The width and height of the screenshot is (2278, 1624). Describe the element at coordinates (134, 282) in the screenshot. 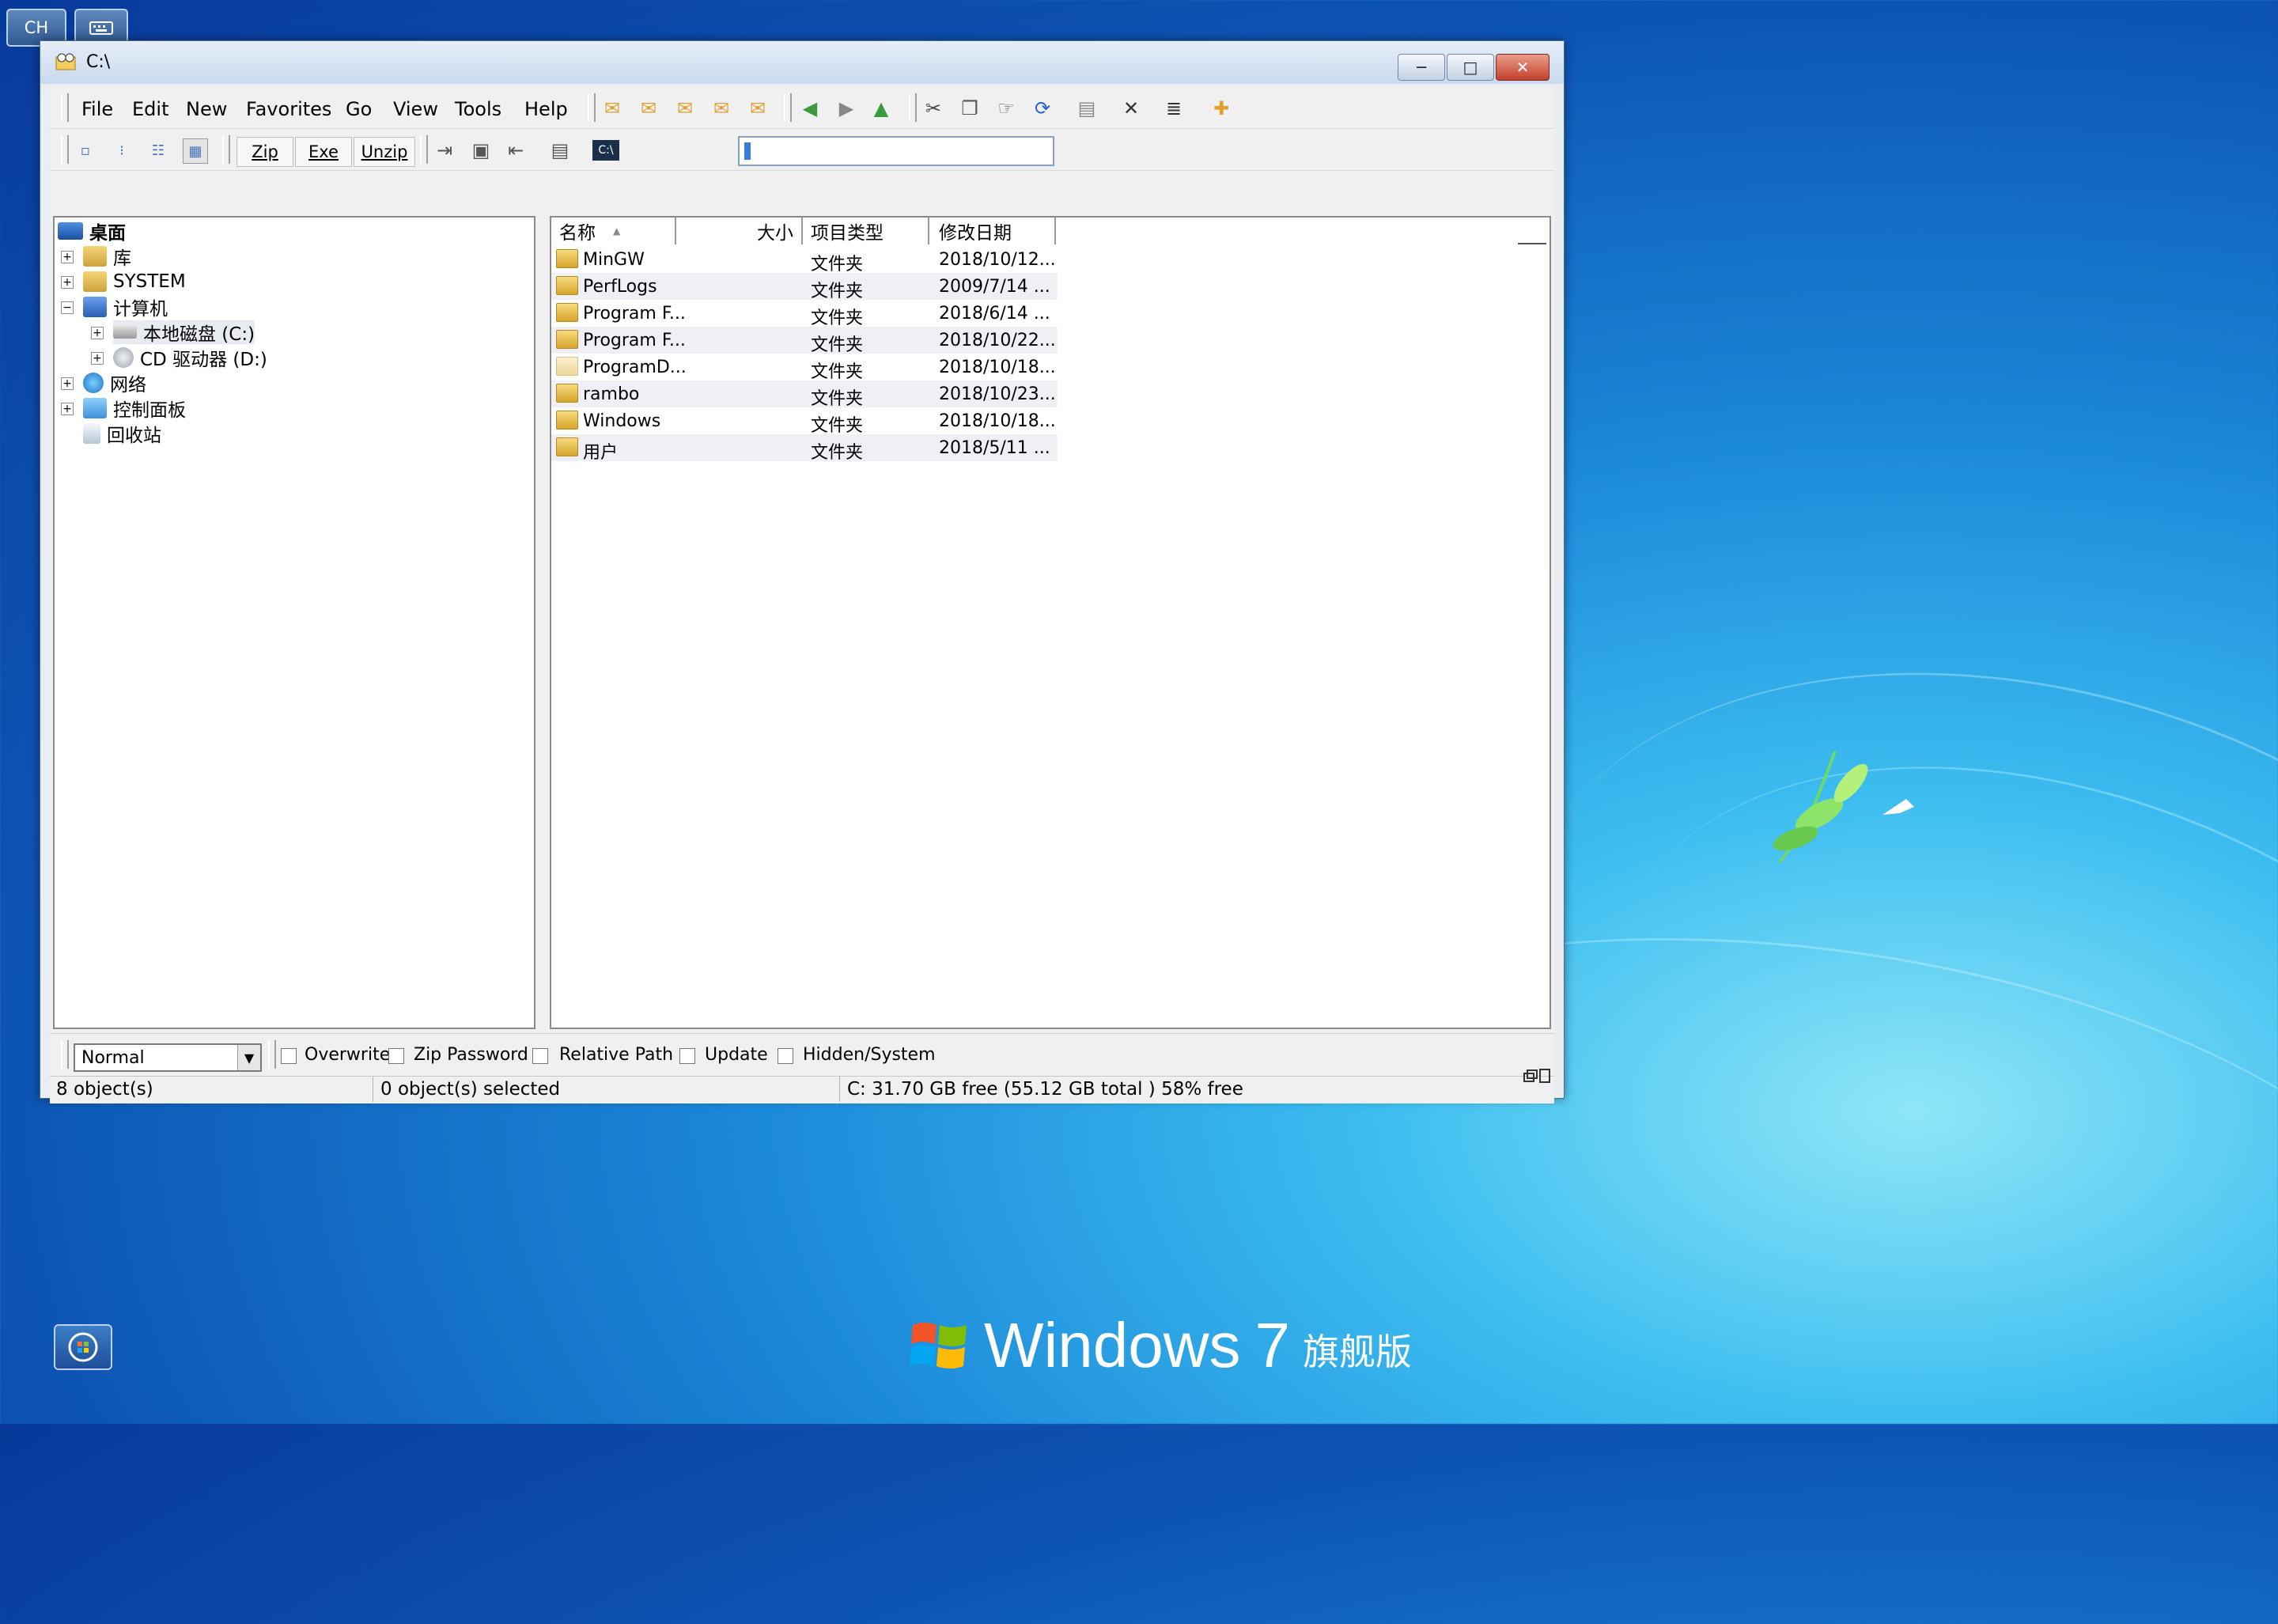

I see `tree-item-system: SYSTEM` at that location.